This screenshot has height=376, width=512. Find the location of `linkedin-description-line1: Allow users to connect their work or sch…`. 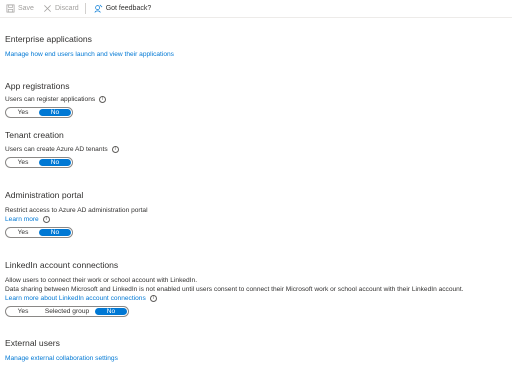

linkedin-description-line1: Allow users to connect their work or sch… is located at coordinates (101, 280).